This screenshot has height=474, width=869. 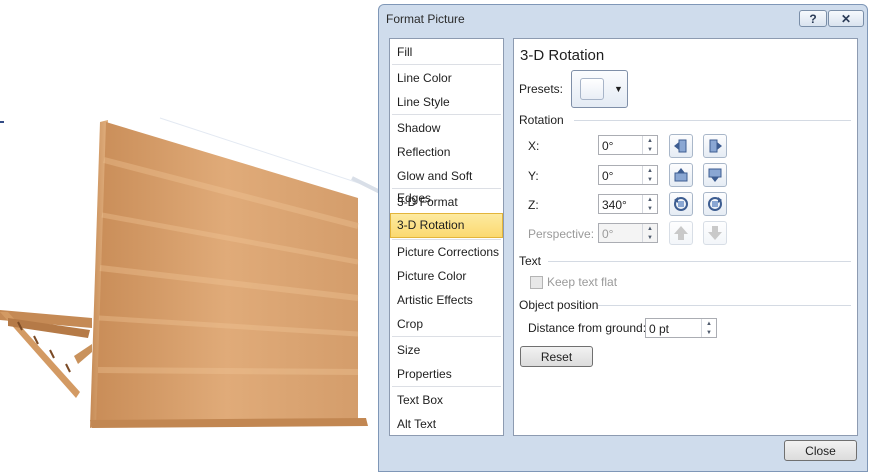 What do you see at coordinates (592, 89) in the screenshot?
I see `preset-swatch` at bounding box center [592, 89].